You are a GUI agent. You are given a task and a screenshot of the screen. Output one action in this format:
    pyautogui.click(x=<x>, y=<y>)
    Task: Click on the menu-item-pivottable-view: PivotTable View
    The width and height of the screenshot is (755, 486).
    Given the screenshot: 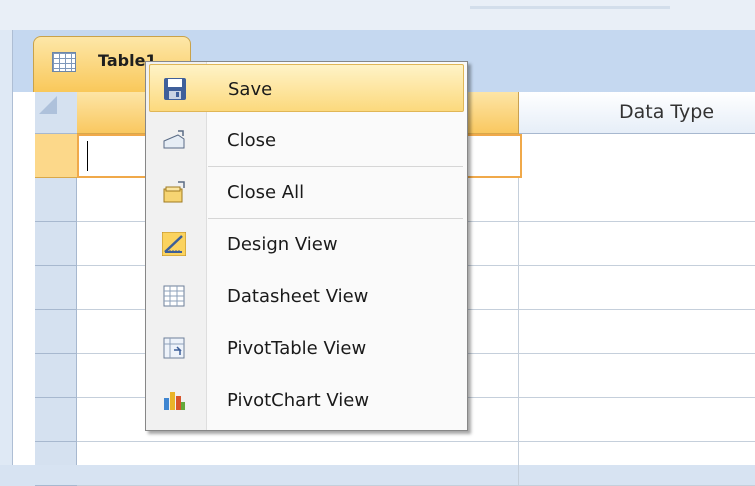 What is the action you would take?
    pyautogui.click(x=306, y=348)
    